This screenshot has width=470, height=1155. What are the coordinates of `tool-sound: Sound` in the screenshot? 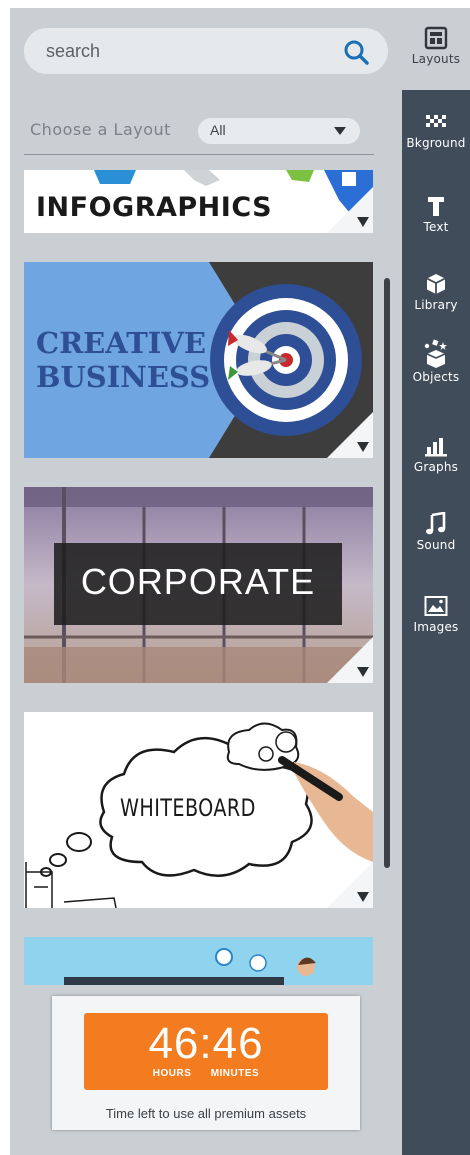 It's located at (436, 532).